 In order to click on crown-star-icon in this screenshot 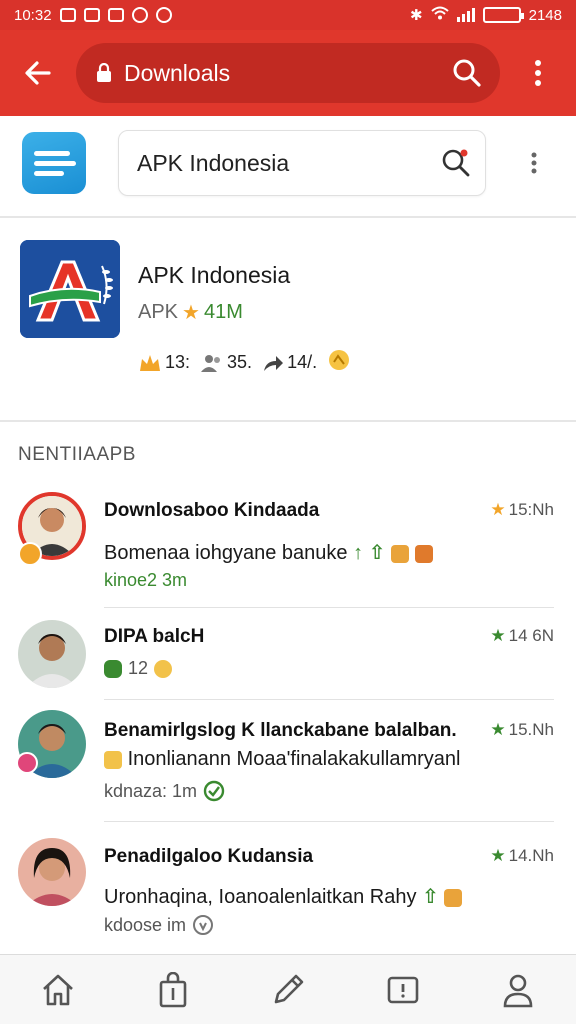, I will do `click(150, 362)`.